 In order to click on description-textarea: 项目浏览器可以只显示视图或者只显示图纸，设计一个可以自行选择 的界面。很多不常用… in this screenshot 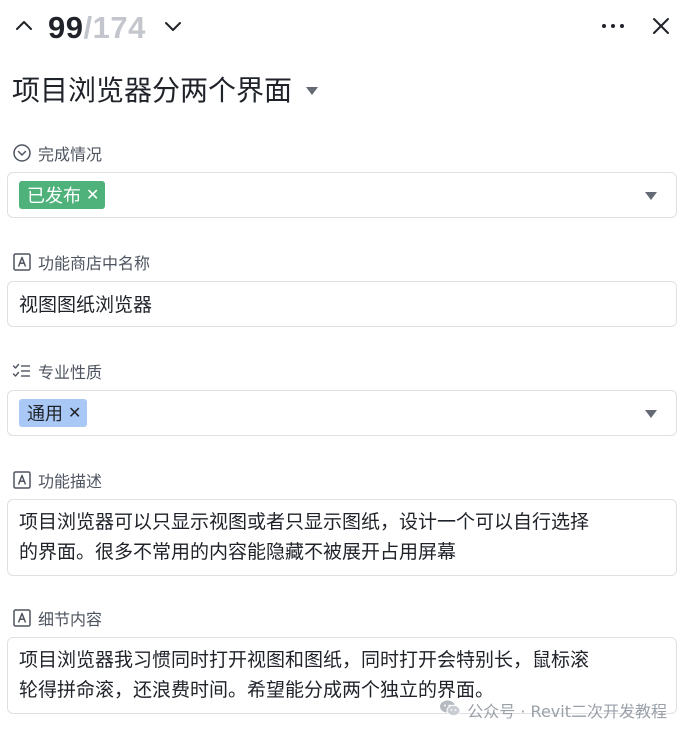, I will do `click(342, 537)`.